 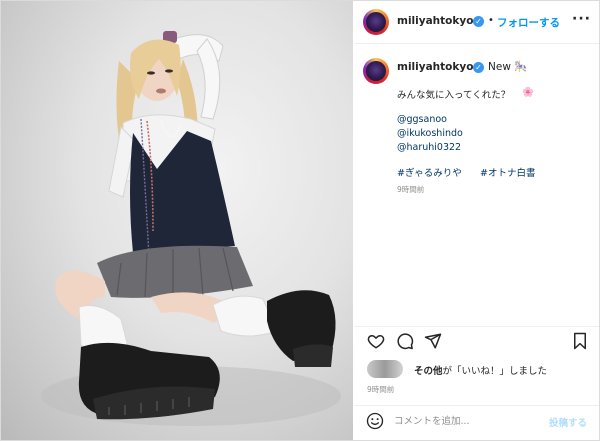 I want to click on caption-badge: New, so click(x=499, y=67).